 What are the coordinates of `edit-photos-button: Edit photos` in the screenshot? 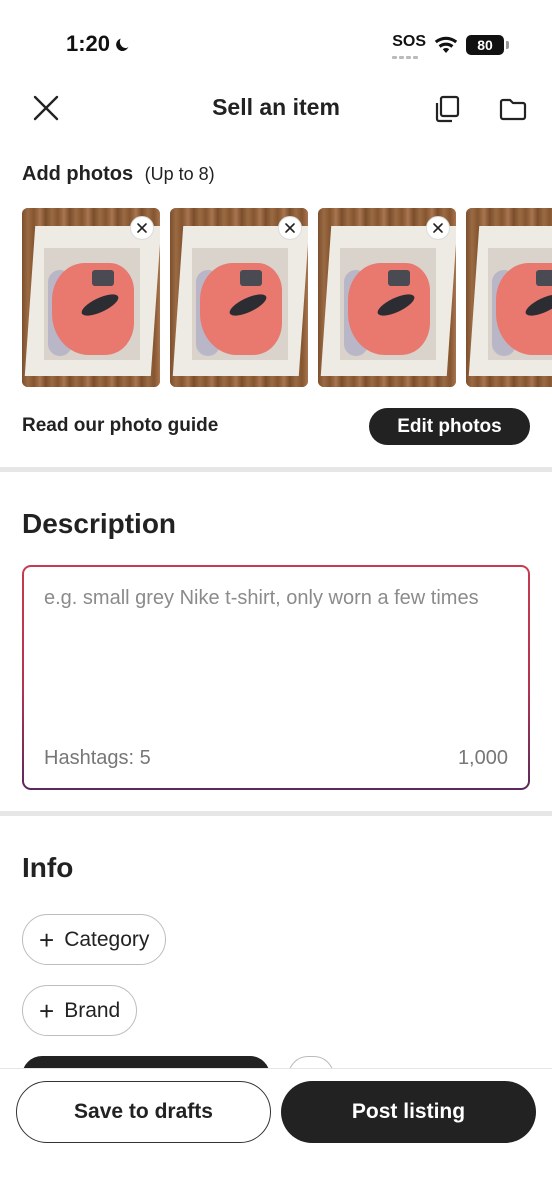 It's located at (449, 426).